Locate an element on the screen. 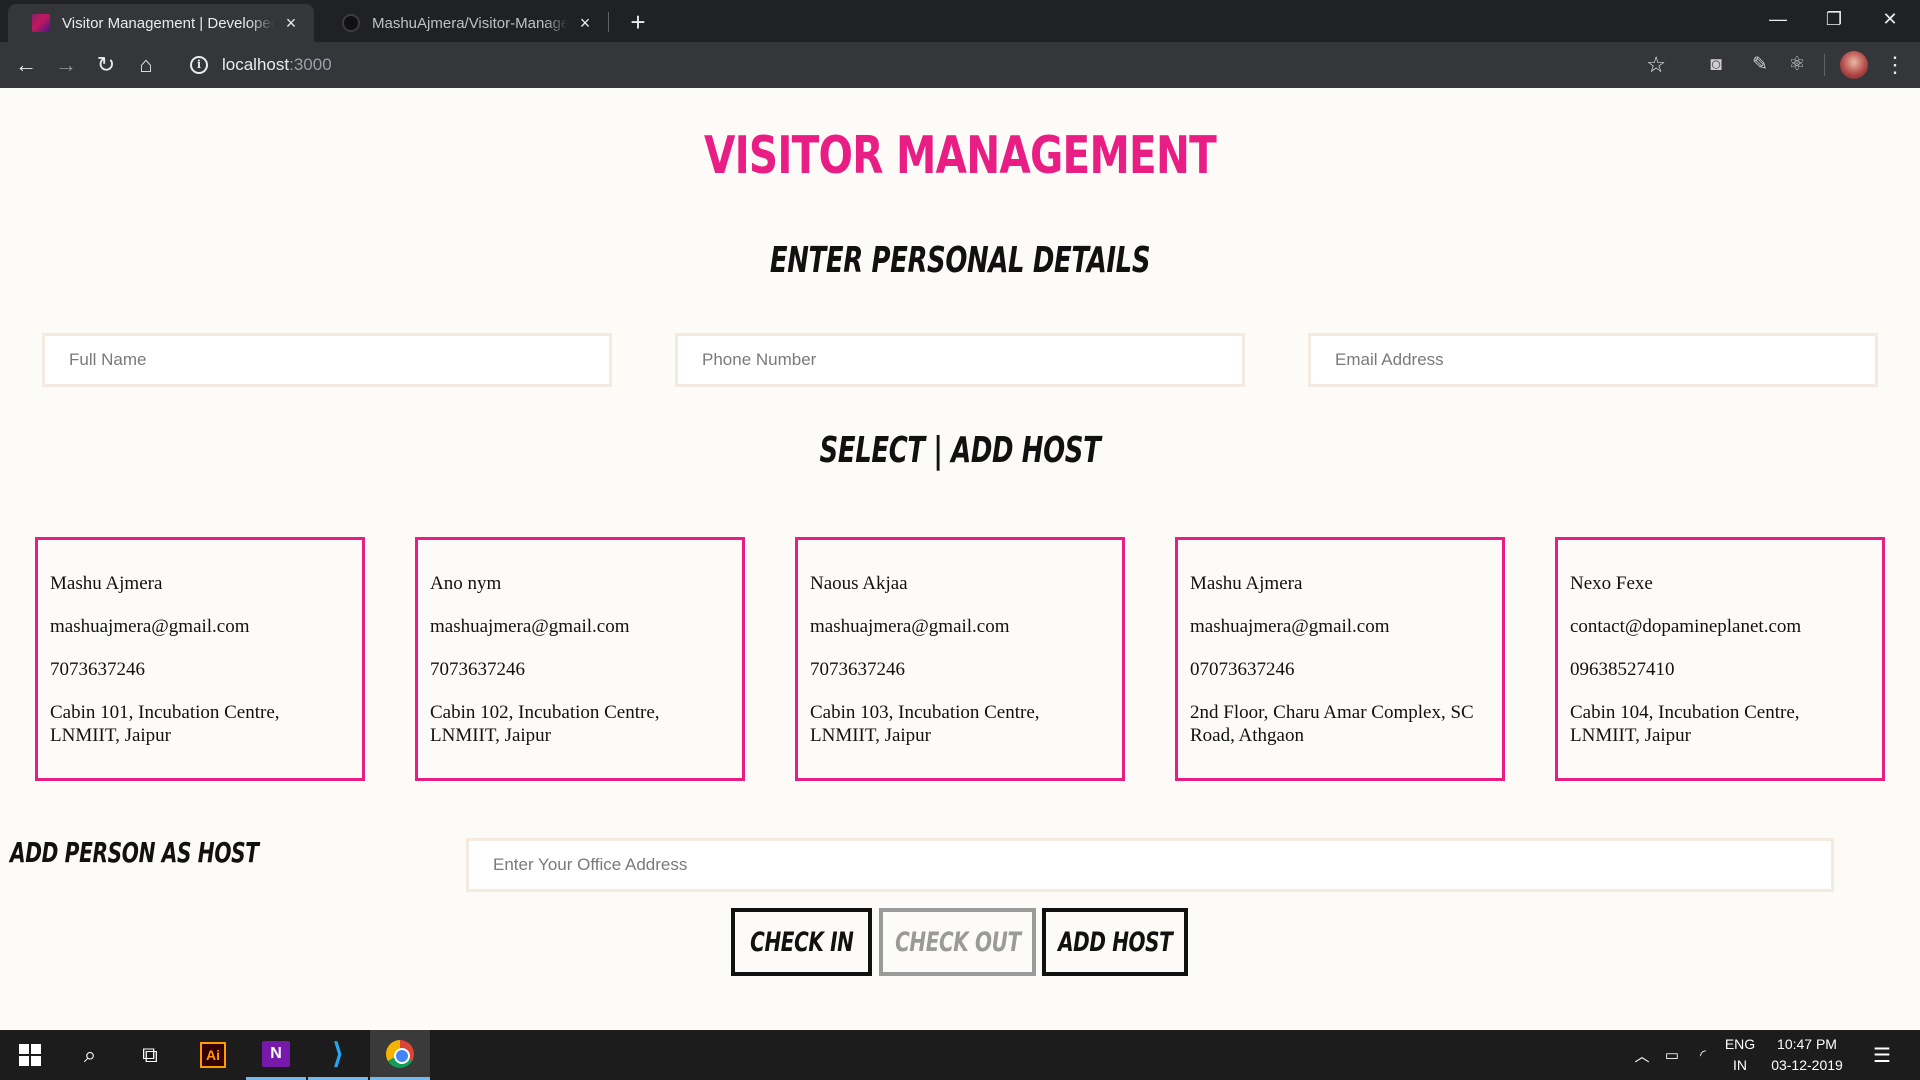 The image size is (1920, 1080). host-heading: SELECT | ADD HOST is located at coordinates (960, 450).